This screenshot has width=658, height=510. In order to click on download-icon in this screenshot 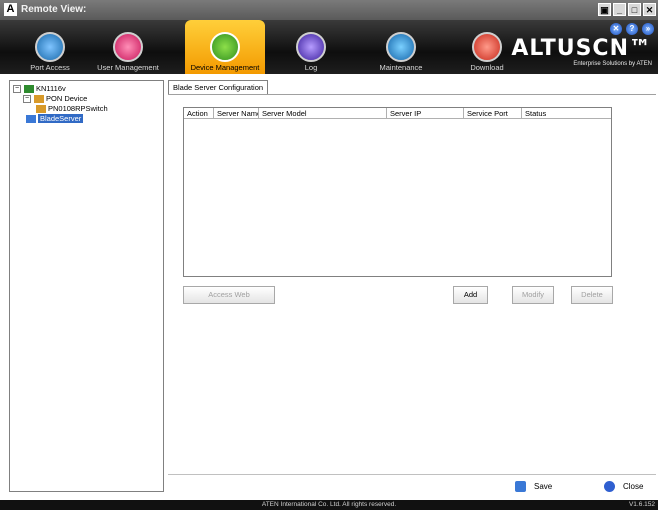, I will do `click(487, 47)`.